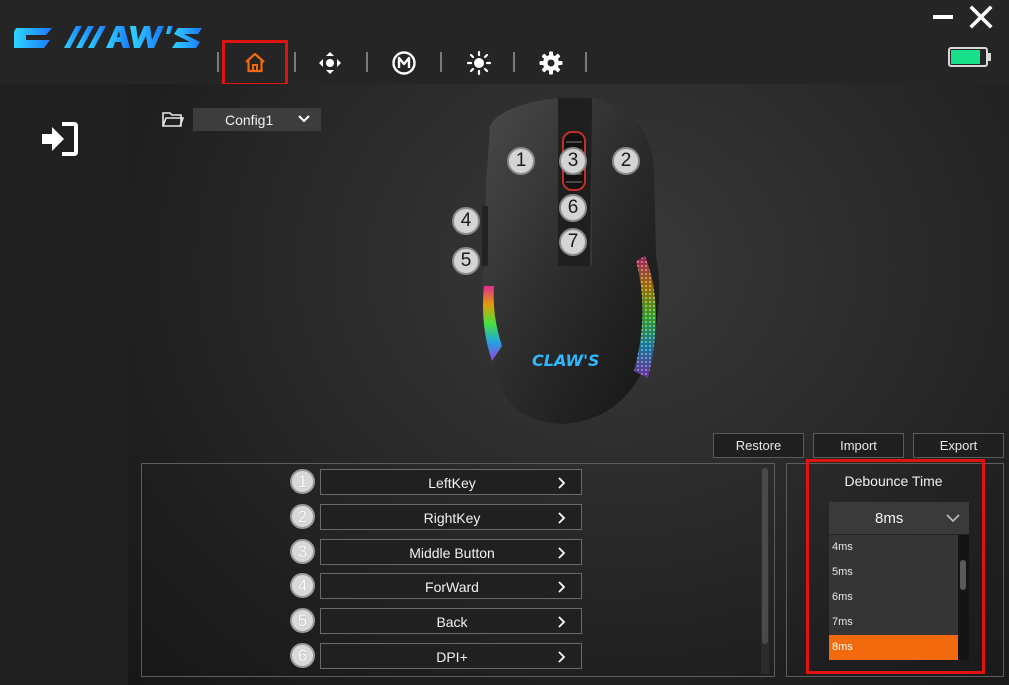 This screenshot has height=685, width=1009. I want to click on key-label: Back, so click(452, 622).